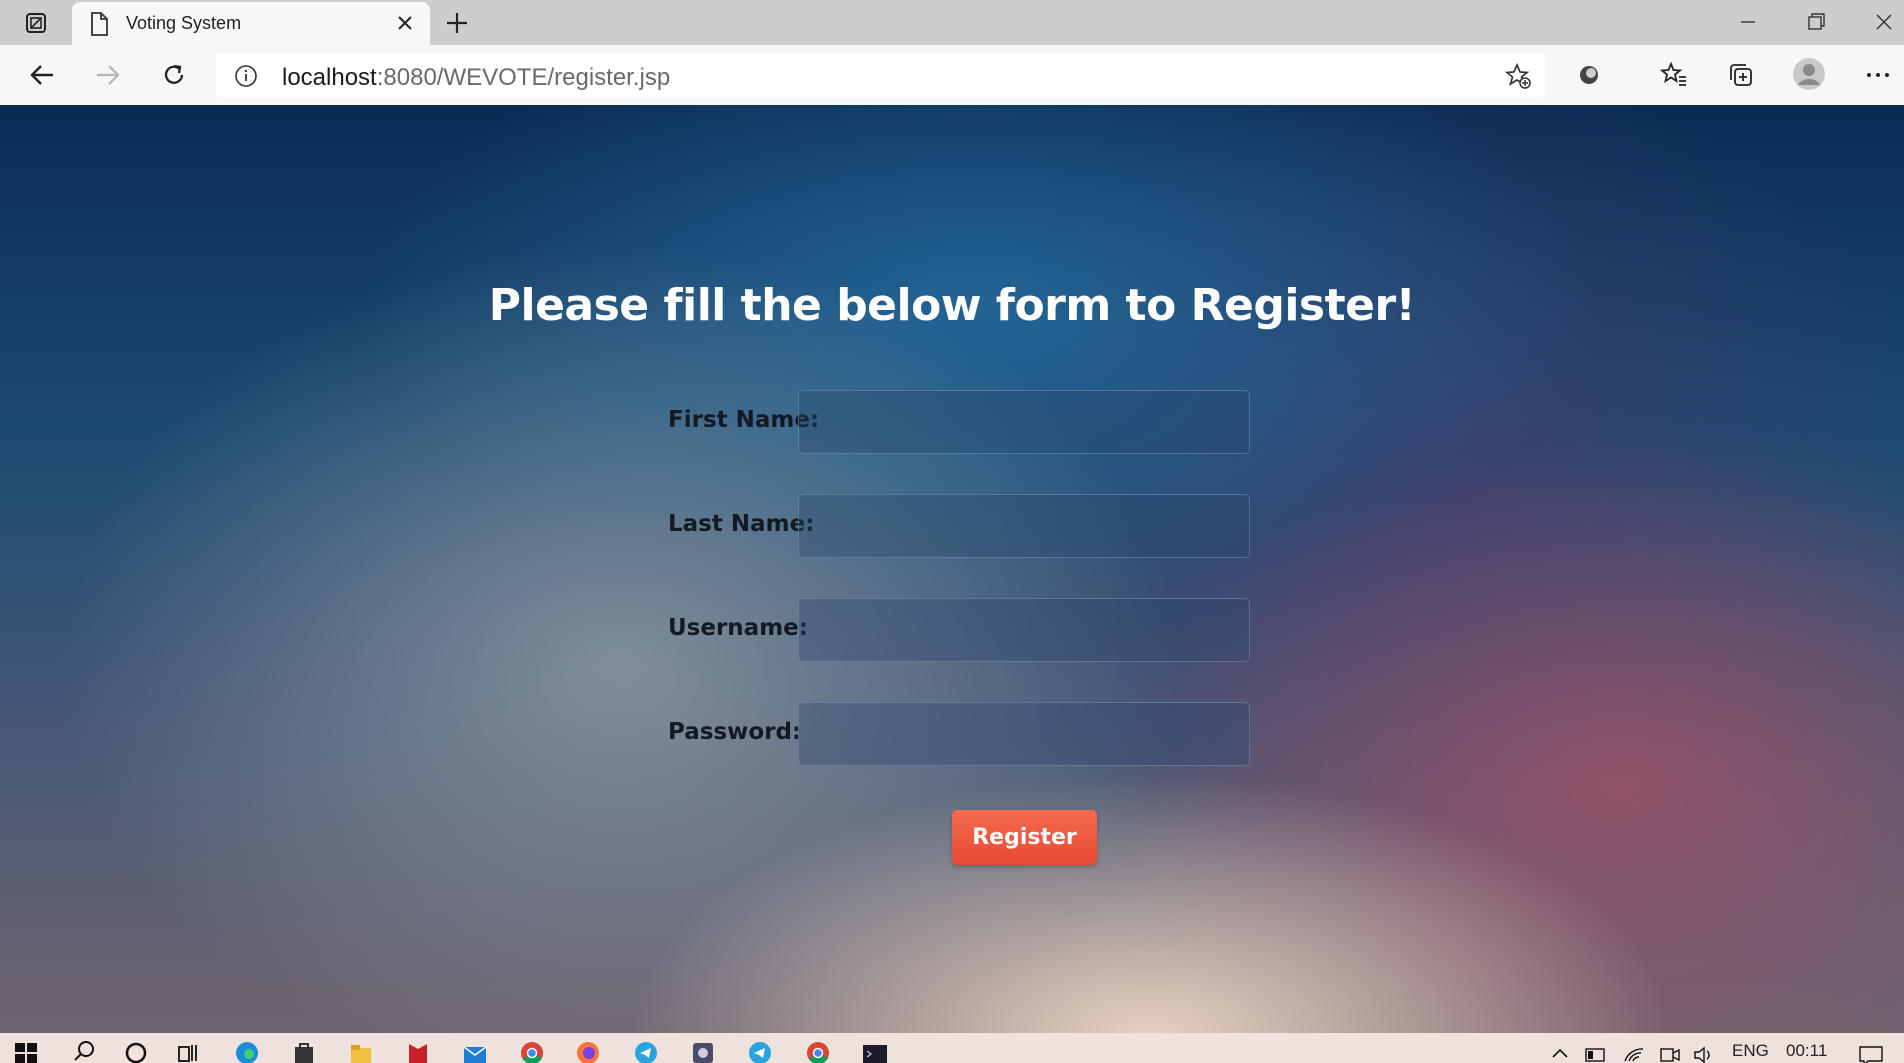 The width and height of the screenshot is (1904, 1063). I want to click on clock: 00:11, so click(1806, 1051).